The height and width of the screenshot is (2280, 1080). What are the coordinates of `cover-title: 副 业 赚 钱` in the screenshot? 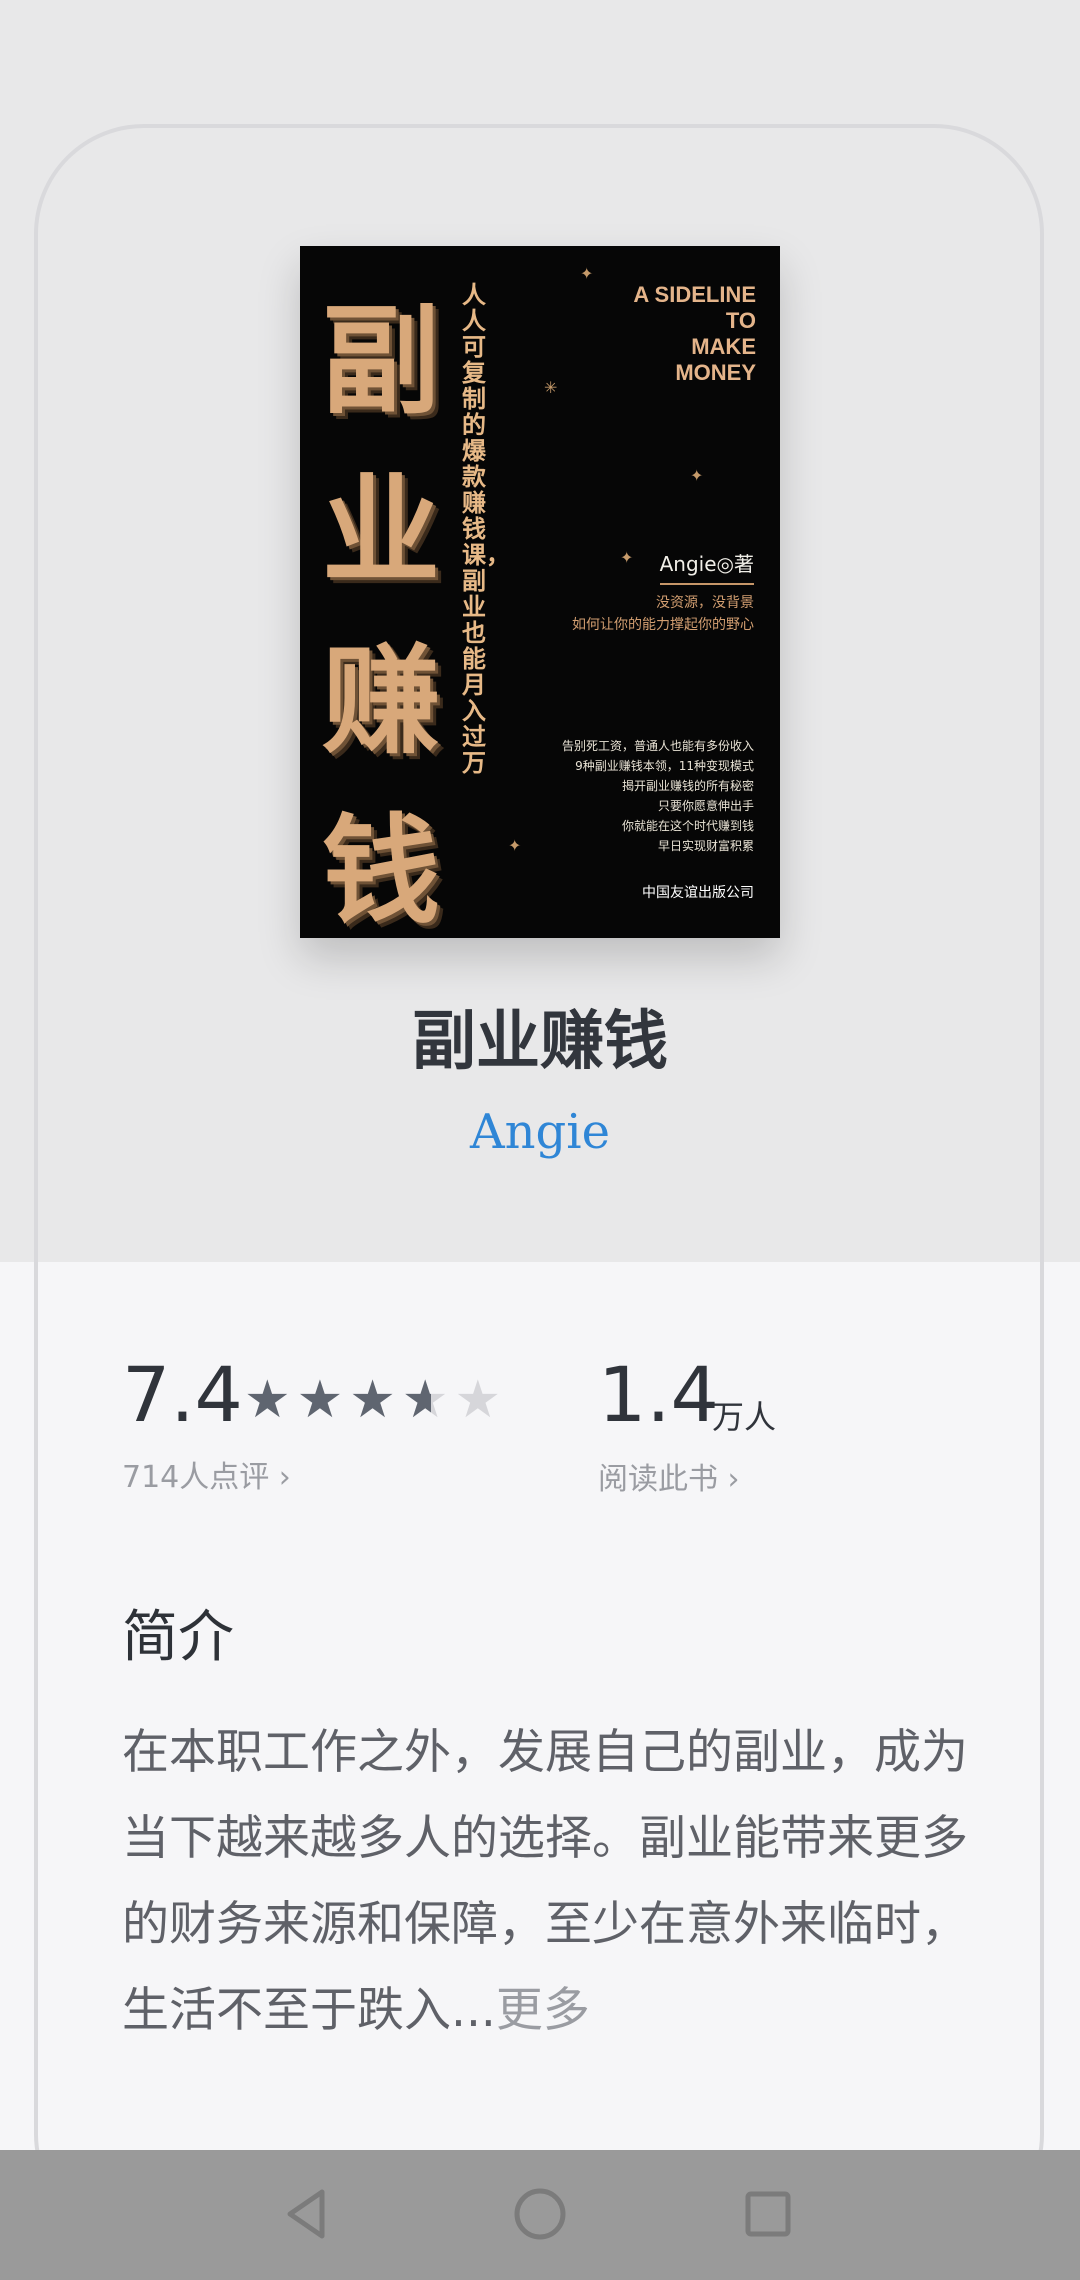 It's located at (382, 607).